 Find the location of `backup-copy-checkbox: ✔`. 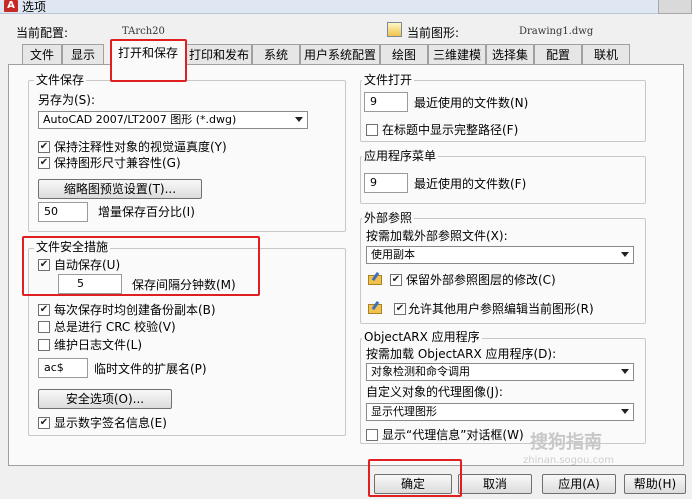

backup-copy-checkbox: ✔ is located at coordinates (44, 310).